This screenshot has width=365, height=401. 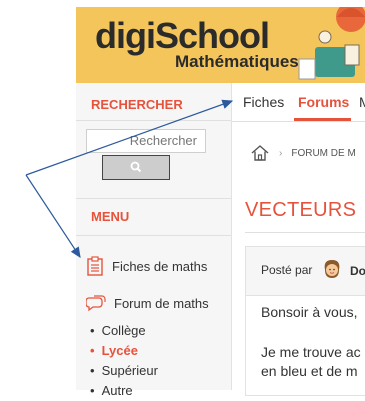 What do you see at coordinates (237, 61) in the screenshot?
I see `site-section-name: Mathématiques` at bounding box center [237, 61].